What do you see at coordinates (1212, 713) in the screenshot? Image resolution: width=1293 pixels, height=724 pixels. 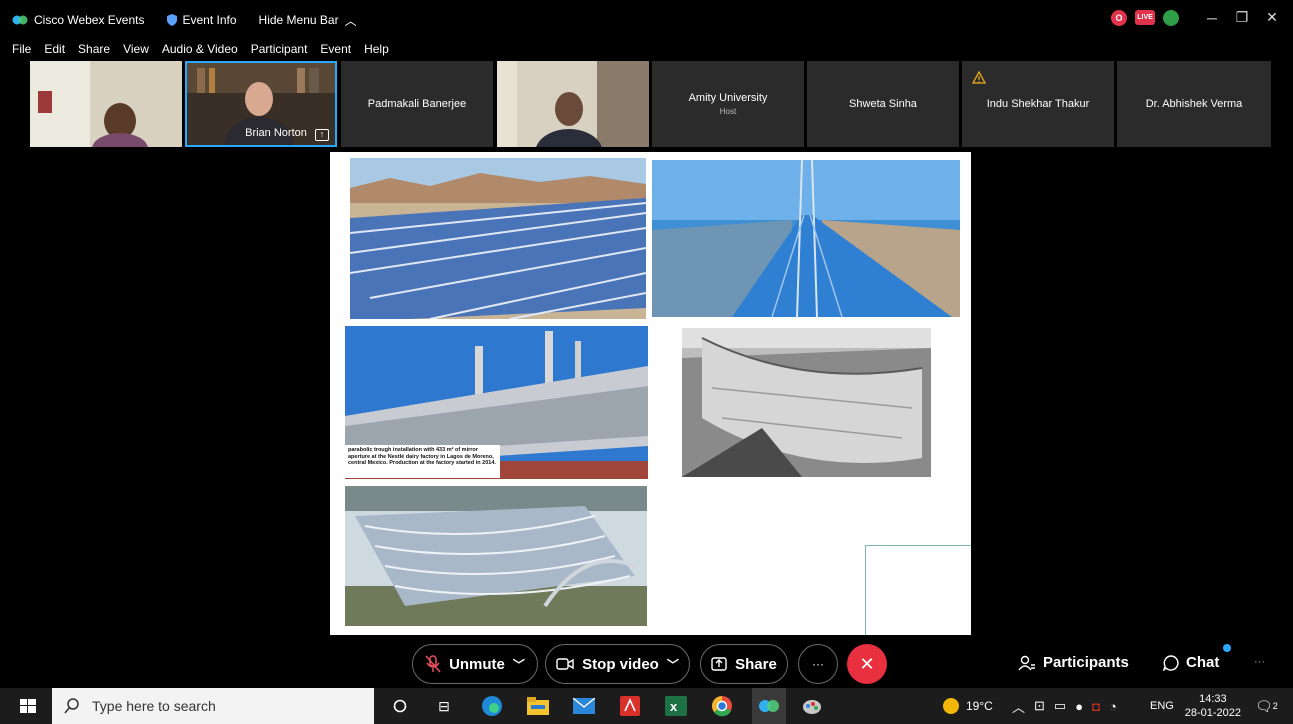 I see `clock-date: 28-01-2022` at bounding box center [1212, 713].